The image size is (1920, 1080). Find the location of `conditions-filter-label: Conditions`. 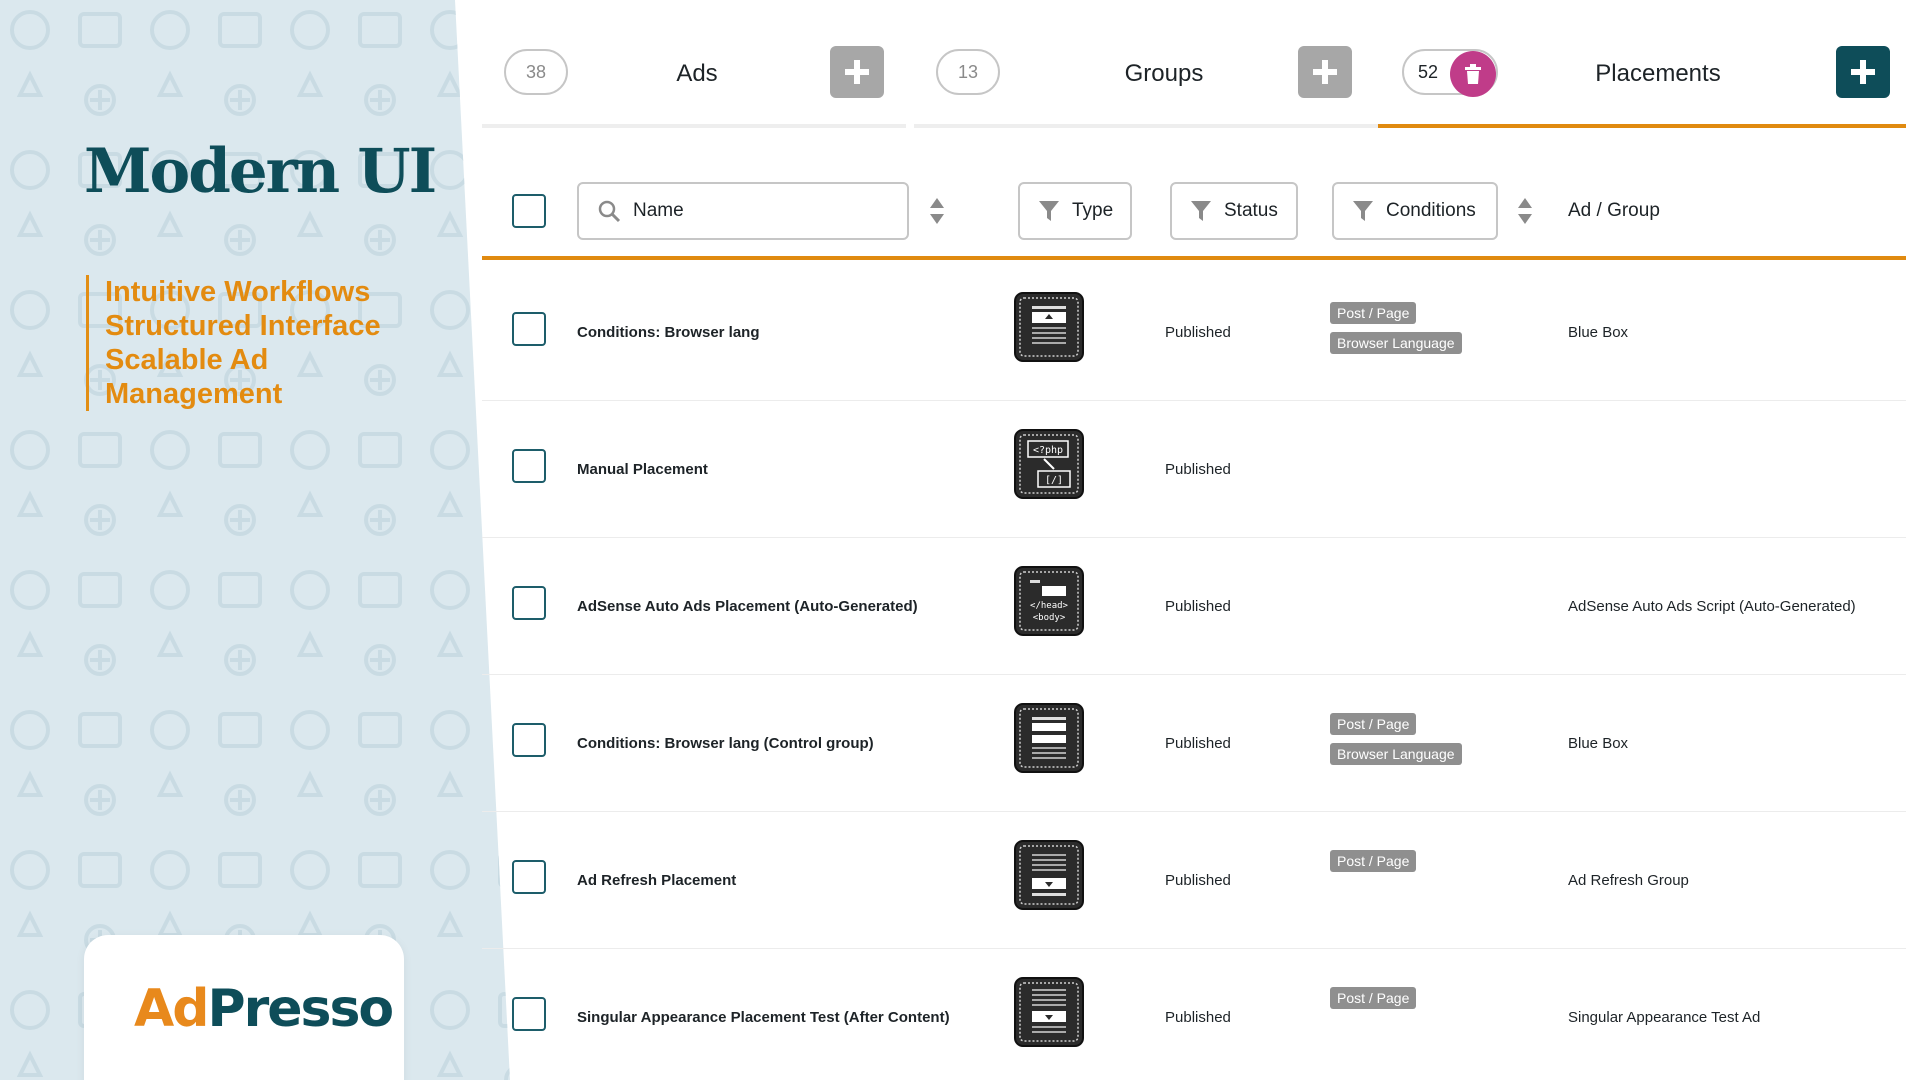

conditions-filter-label: Conditions is located at coordinates (1431, 210).